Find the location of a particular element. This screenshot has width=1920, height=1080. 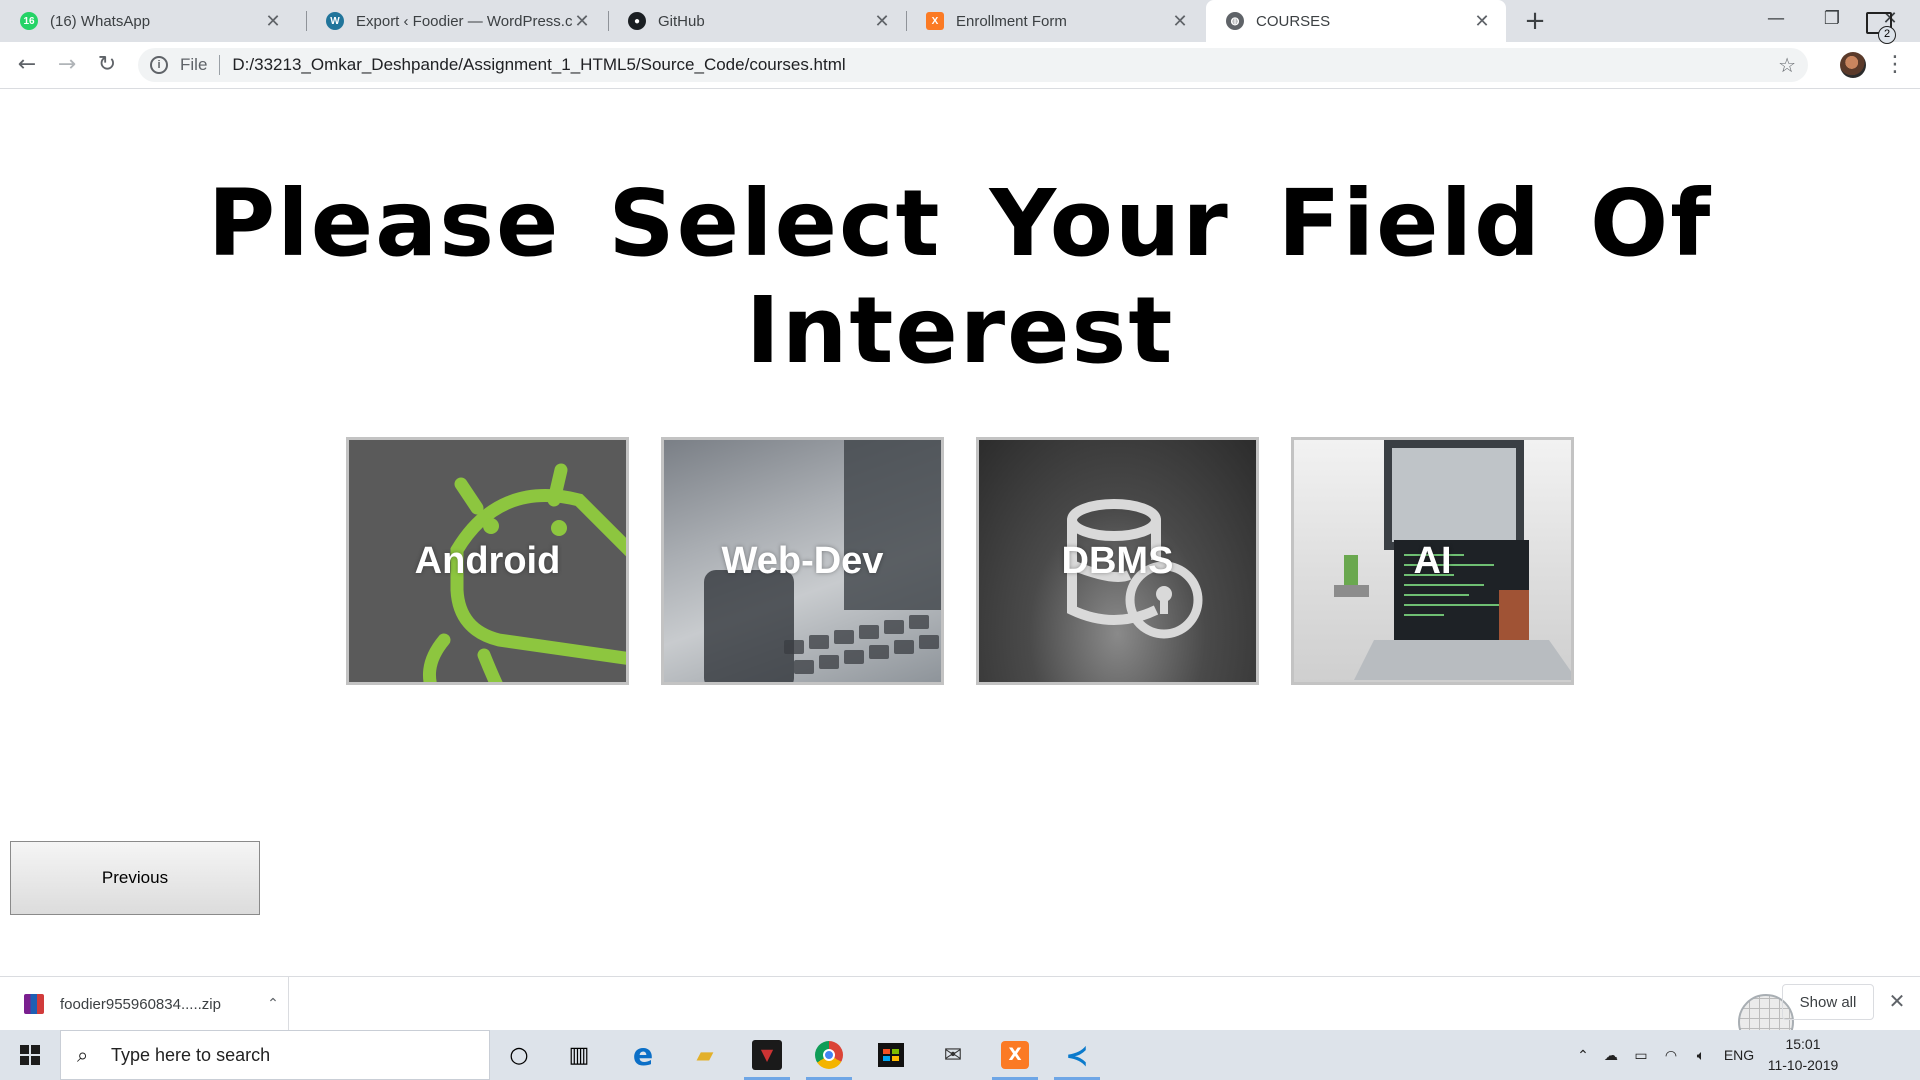

search-icon: ⌕ is located at coordinates (83, 1055).